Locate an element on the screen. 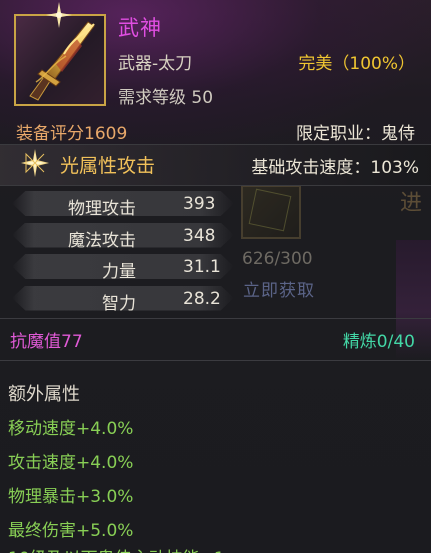 This screenshot has width=431, height=553. stat-label: 智力 is located at coordinates (119, 303).